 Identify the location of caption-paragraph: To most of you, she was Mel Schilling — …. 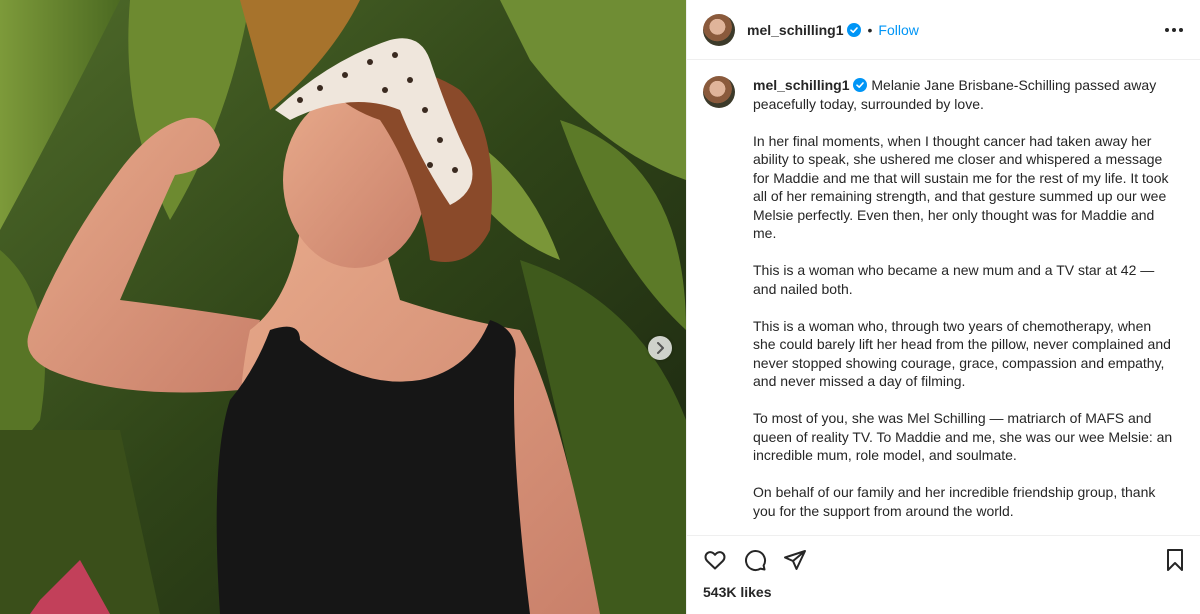
(963, 436).